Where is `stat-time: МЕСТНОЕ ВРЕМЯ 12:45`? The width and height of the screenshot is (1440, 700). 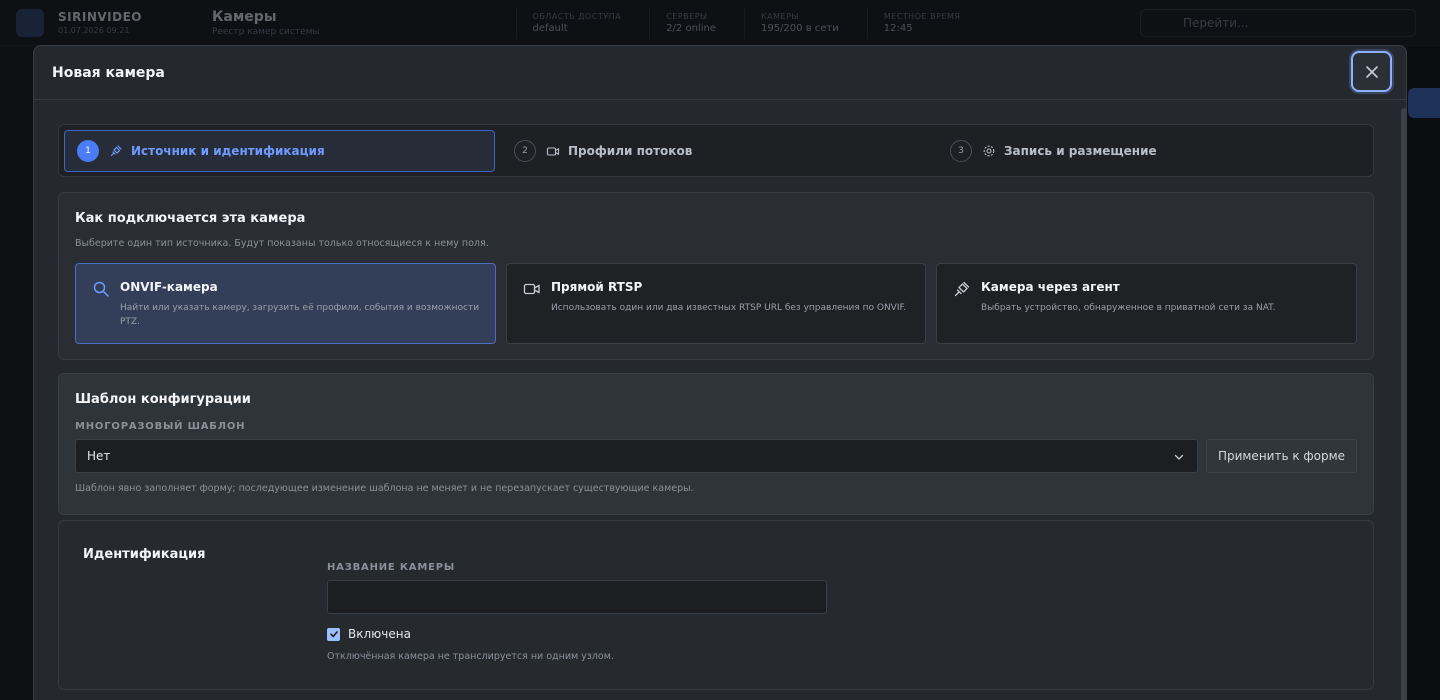 stat-time: МЕСТНОЕ ВРЕМЯ 12:45 is located at coordinates (913, 22).